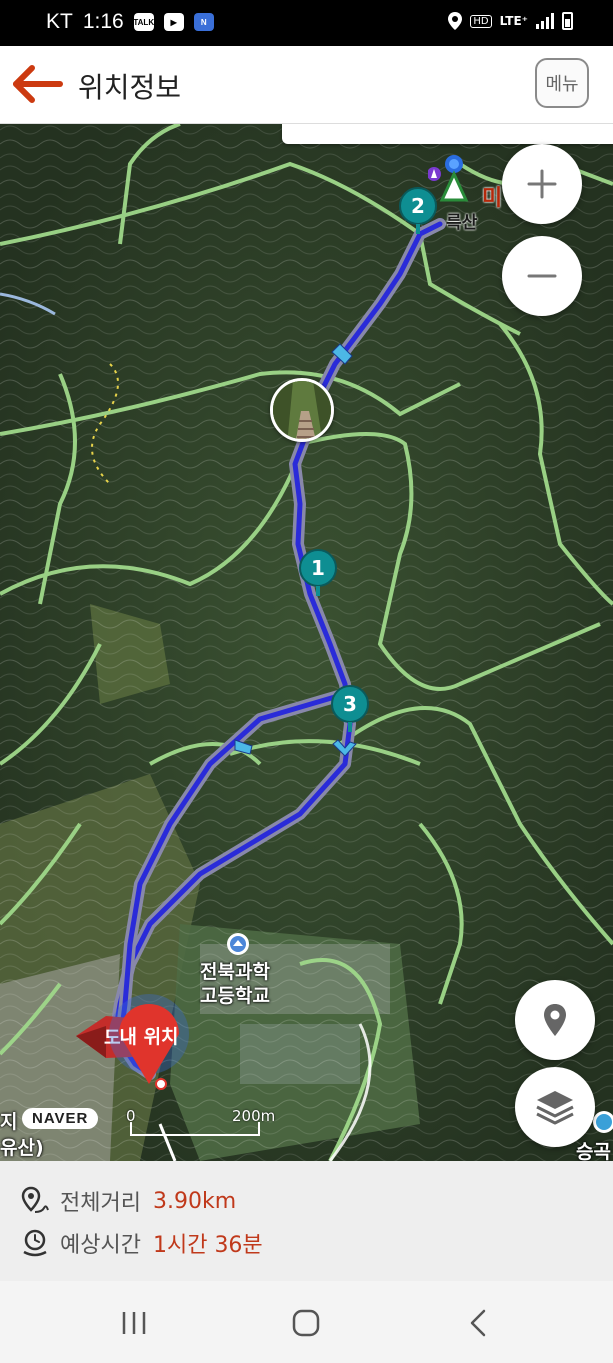  I want to click on map-search-strip, so click(447, 134).